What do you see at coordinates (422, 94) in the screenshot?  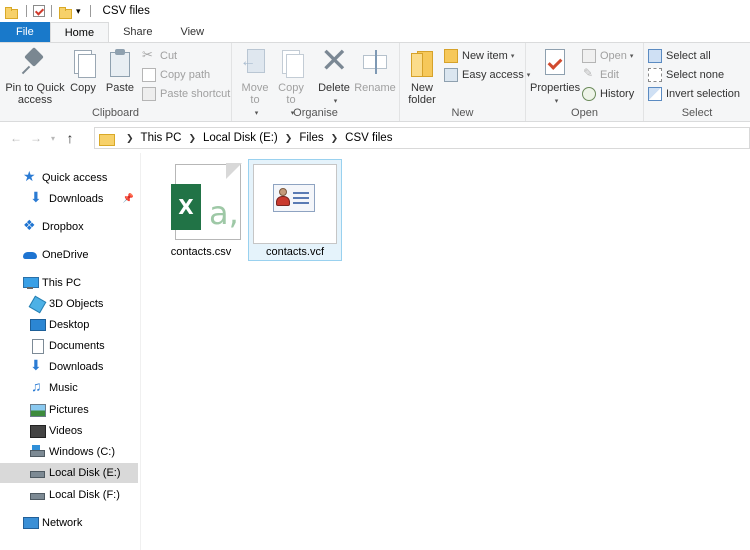 I see `new-folder-label: New folder` at bounding box center [422, 94].